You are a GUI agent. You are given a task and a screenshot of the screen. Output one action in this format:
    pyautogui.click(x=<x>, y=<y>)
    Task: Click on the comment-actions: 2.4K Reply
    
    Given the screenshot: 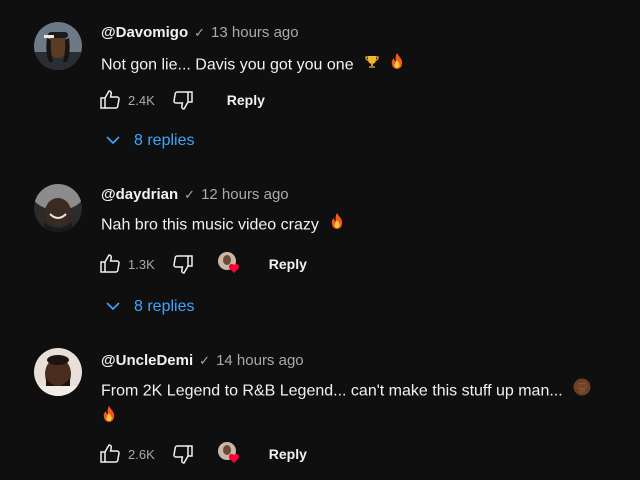 What is the action you would take?
    pyautogui.click(x=181, y=100)
    